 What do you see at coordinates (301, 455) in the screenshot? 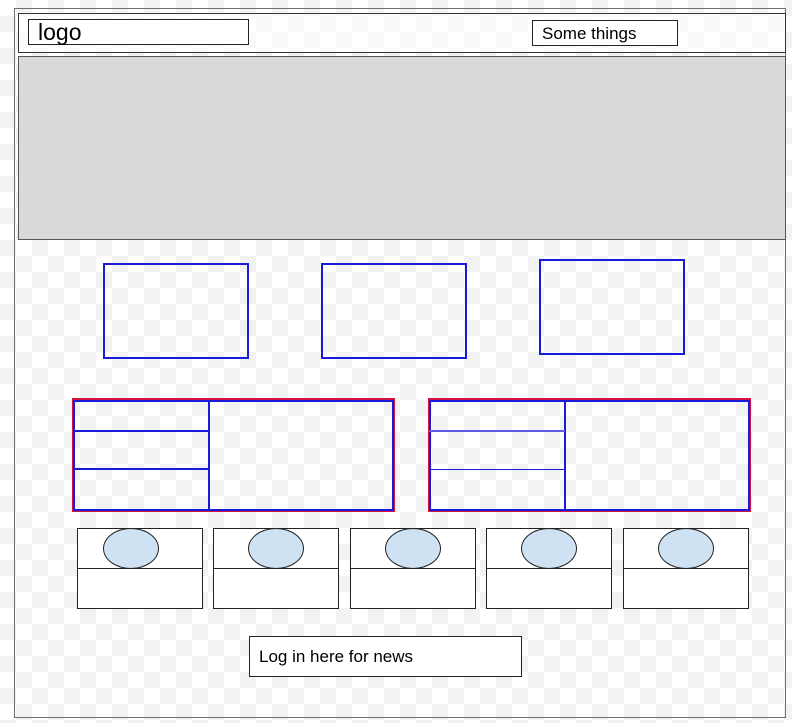
I see `card-1-main-panel` at bounding box center [301, 455].